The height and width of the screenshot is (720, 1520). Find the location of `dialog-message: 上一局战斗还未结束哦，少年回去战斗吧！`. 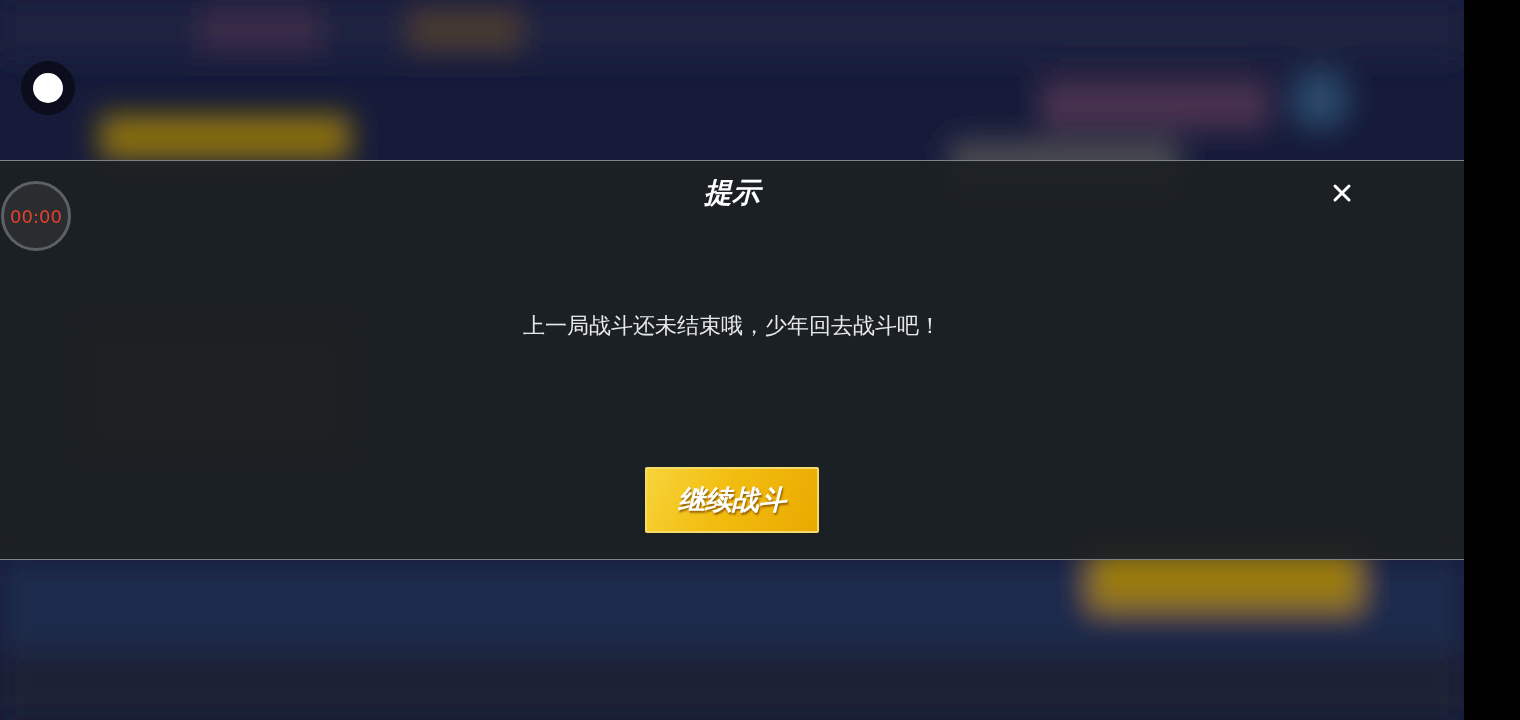

dialog-message: 上一局战斗还未结束哦，少年回去战斗吧！ is located at coordinates (732, 326).